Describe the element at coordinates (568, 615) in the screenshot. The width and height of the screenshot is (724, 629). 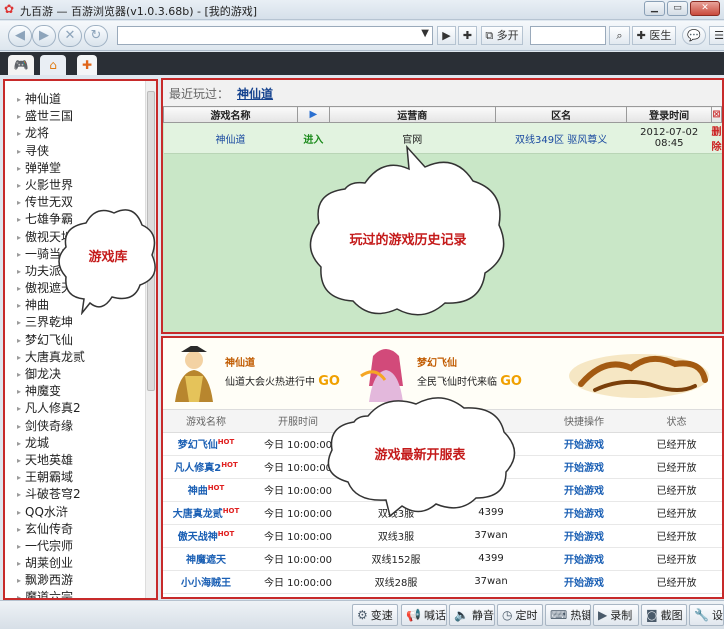
I see `hotkey-button: ⌨ 热键` at that location.